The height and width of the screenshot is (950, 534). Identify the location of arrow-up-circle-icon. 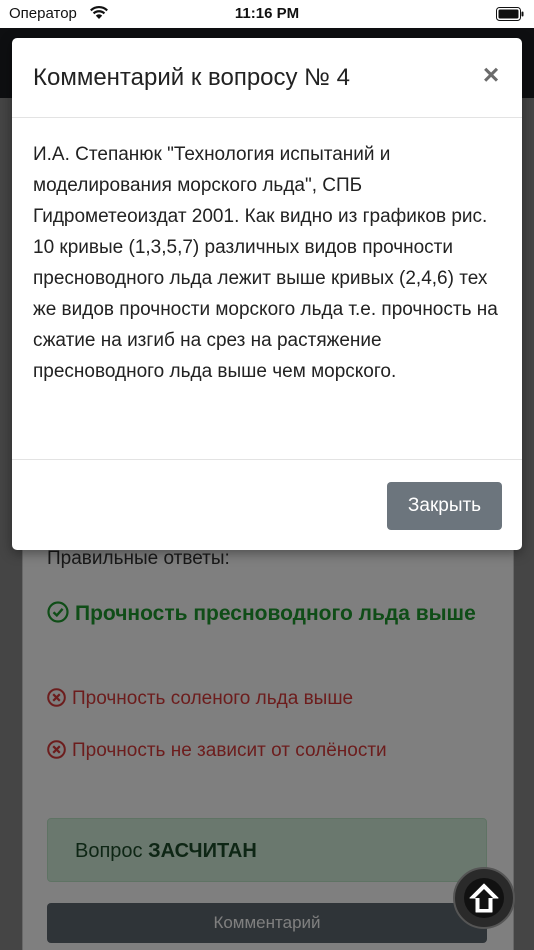
(484, 898).